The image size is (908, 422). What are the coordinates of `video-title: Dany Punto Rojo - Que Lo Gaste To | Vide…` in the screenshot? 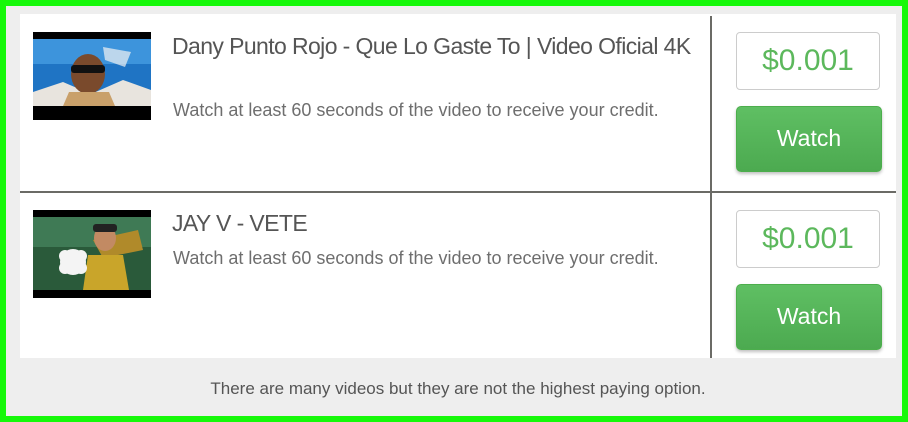 It's located at (431, 46).